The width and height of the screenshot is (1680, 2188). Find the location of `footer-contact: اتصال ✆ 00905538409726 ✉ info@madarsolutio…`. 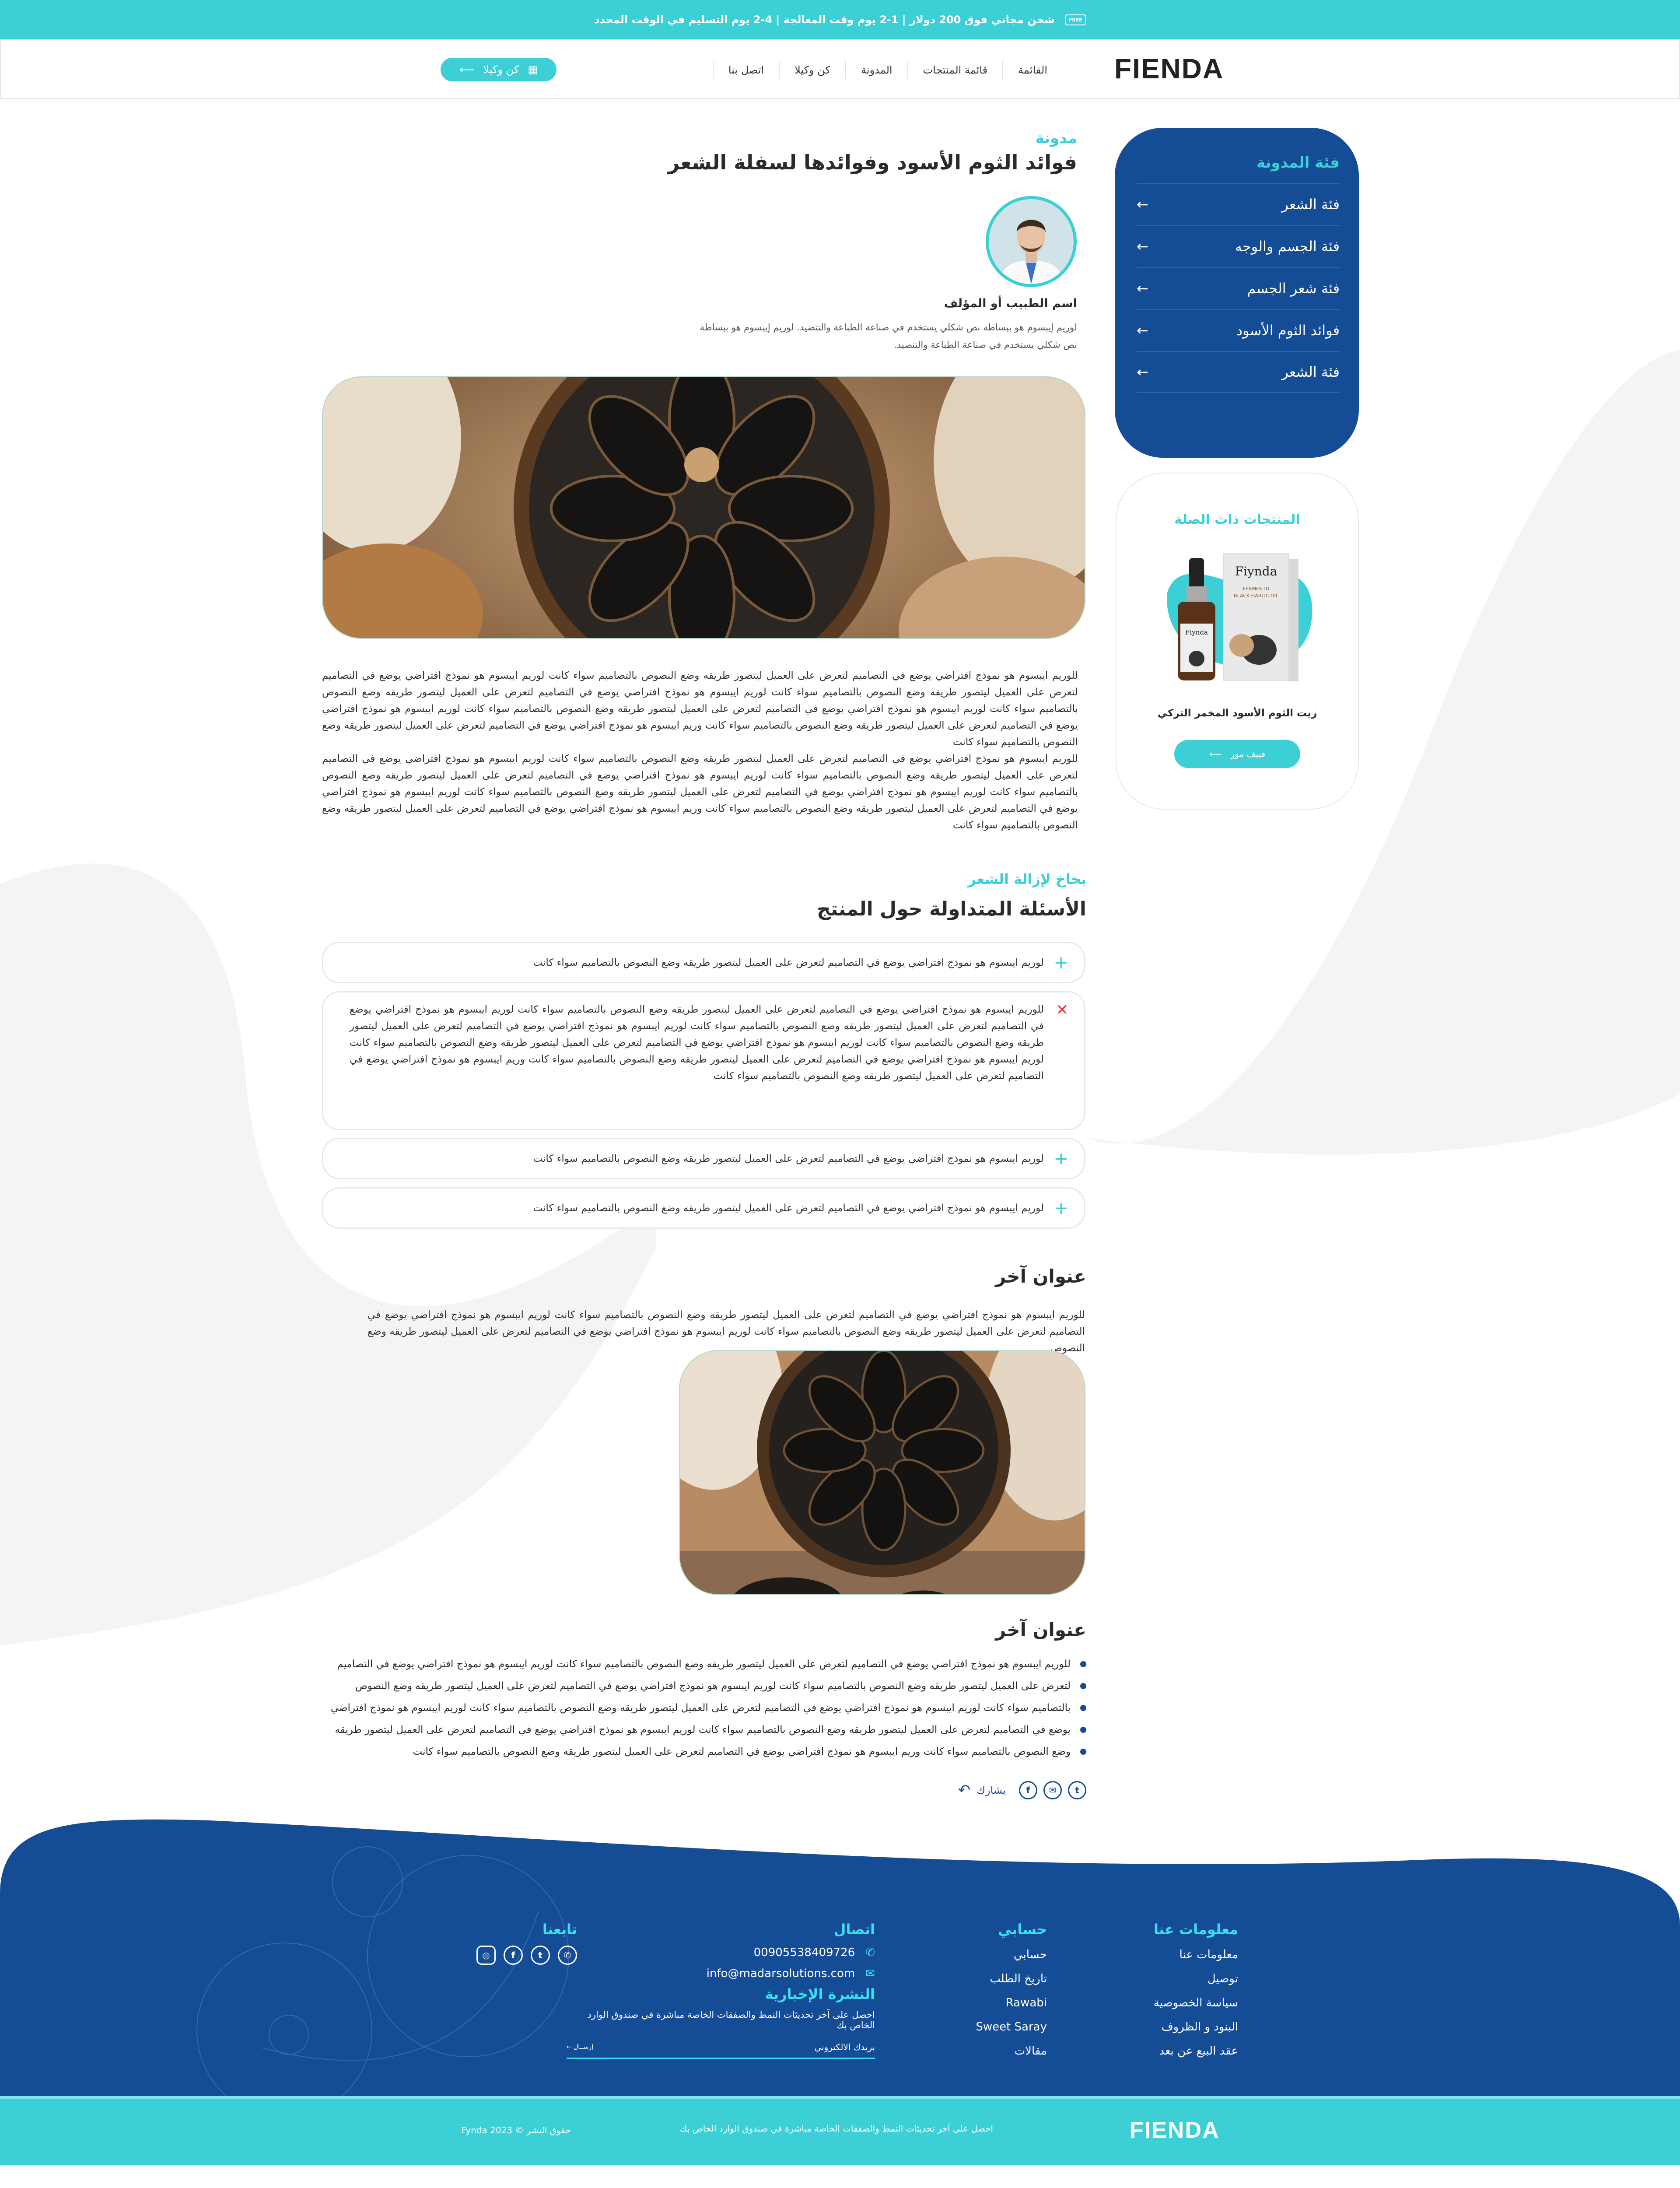

footer-contact: اتصال ✆ 00905538409726 ✉ info@madarsolutio… is located at coordinates (717, 1990).